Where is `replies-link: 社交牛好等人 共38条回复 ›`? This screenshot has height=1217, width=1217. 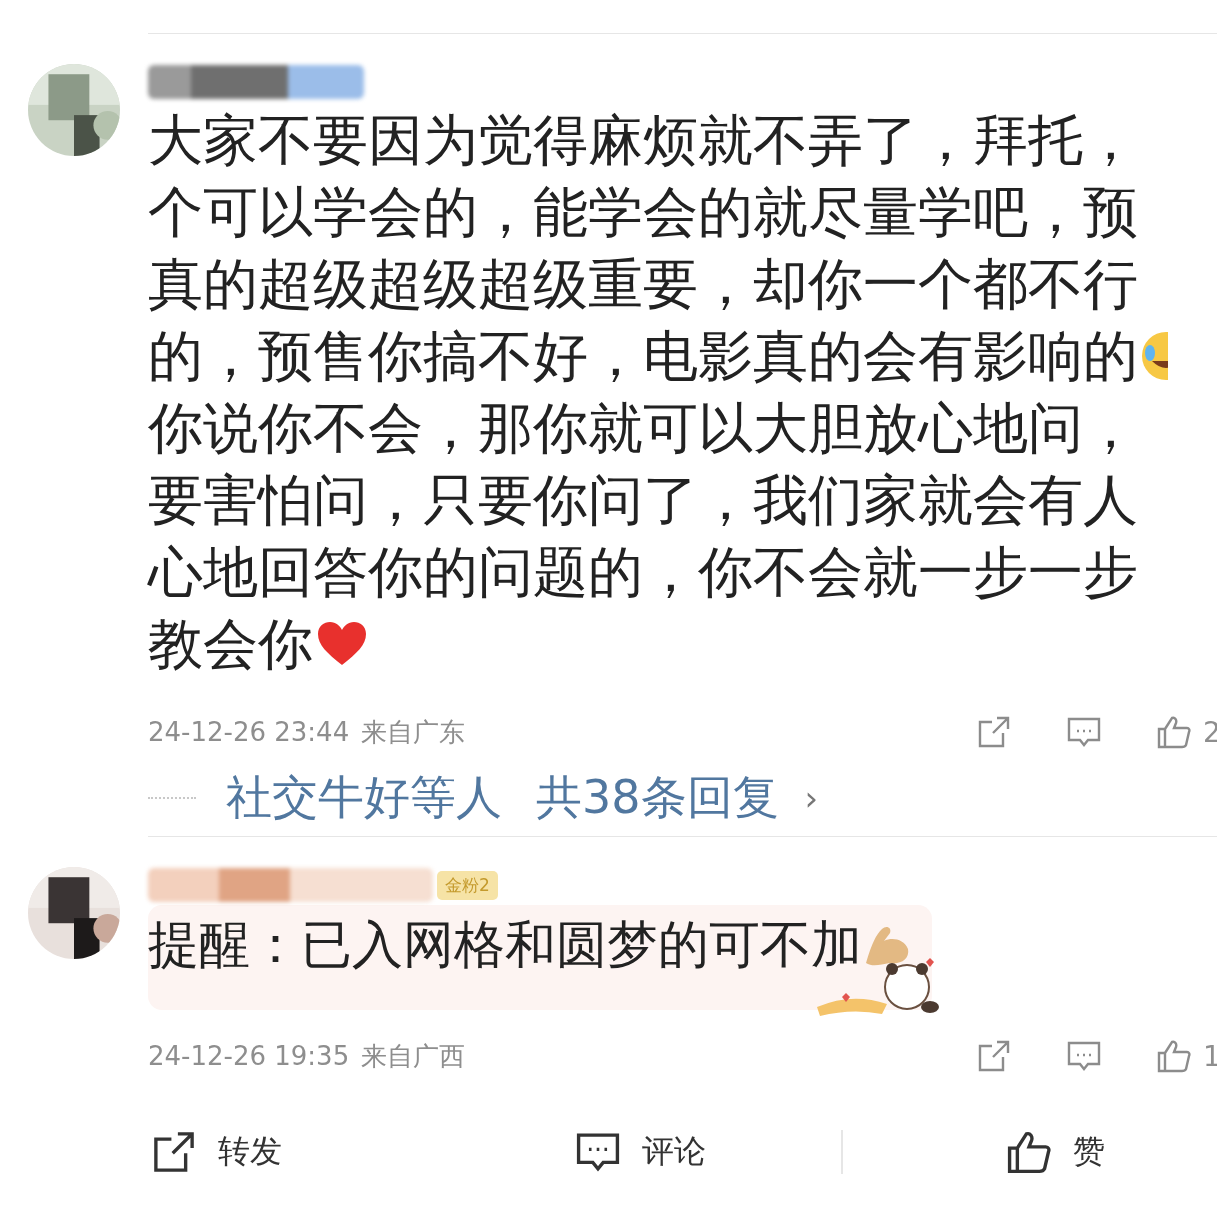
replies-link: 社交牛好等人 共38条回复 › is located at coordinates (522, 798).